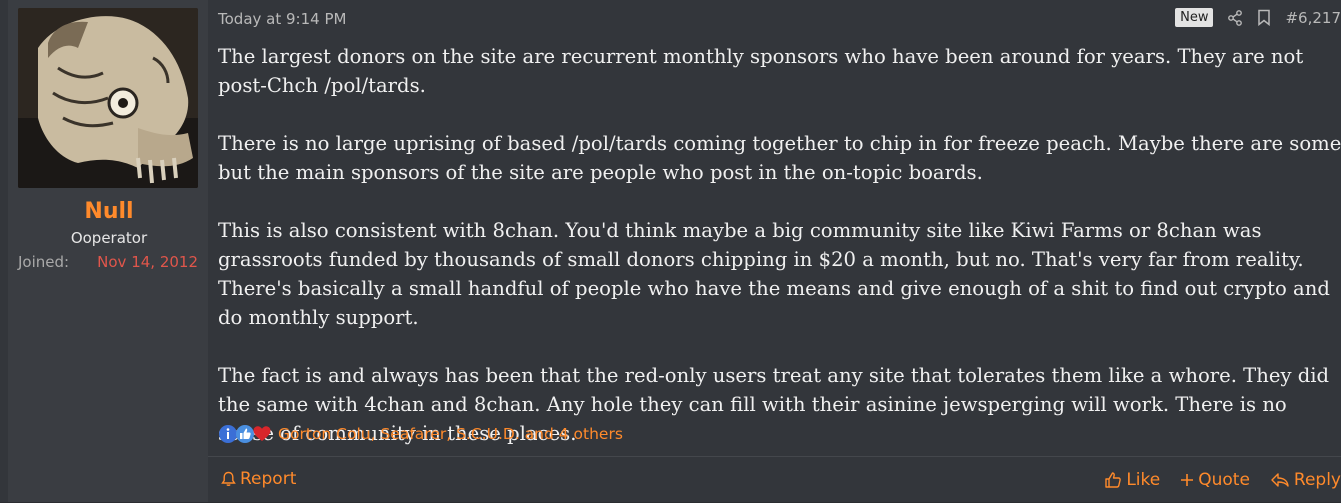 This screenshot has height=503, width=1341. What do you see at coordinates (228, 478) in the screenshot?
I see `bell-icon` at bounding box center [228, 478].